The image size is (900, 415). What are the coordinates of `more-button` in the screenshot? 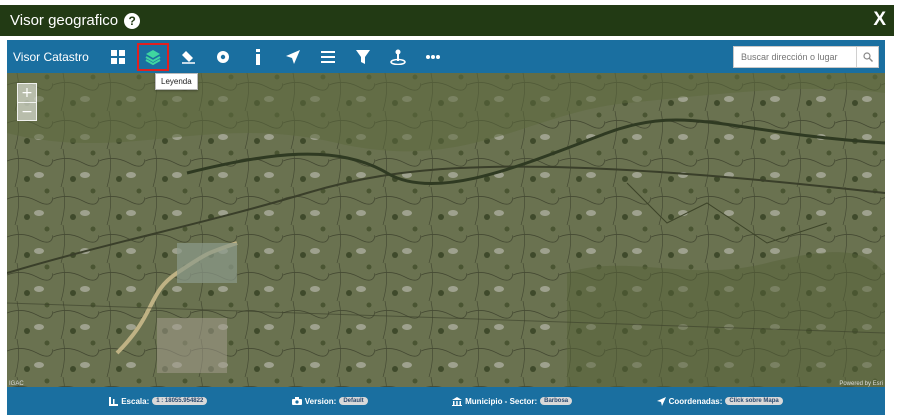 It's located at (433, 57).